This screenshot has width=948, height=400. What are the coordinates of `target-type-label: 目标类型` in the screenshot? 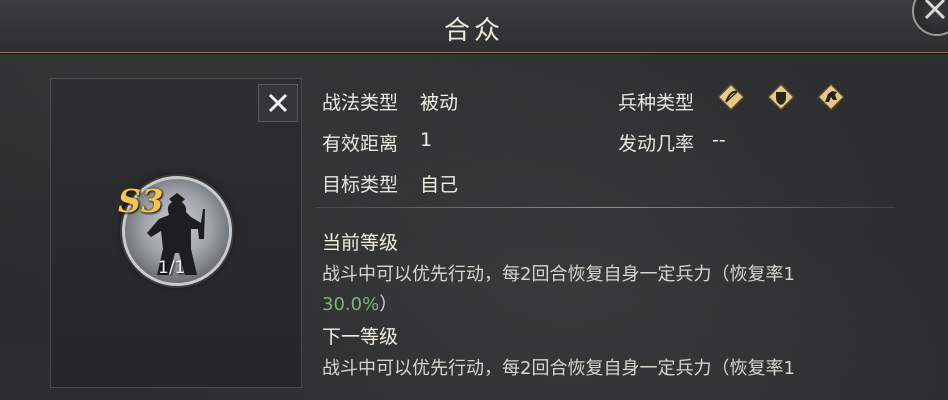 It's located at (360, 185).